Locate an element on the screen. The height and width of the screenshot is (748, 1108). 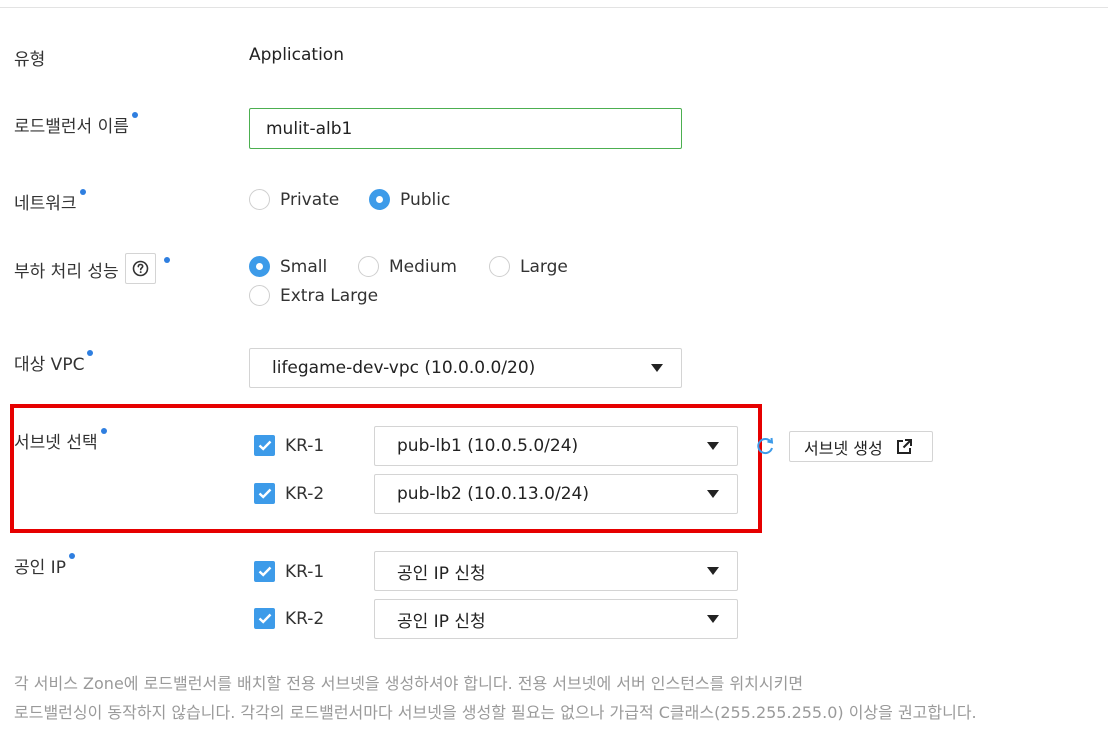
subnet-kr1-checkbox: KR-1 is located at coordinates (289, 445).